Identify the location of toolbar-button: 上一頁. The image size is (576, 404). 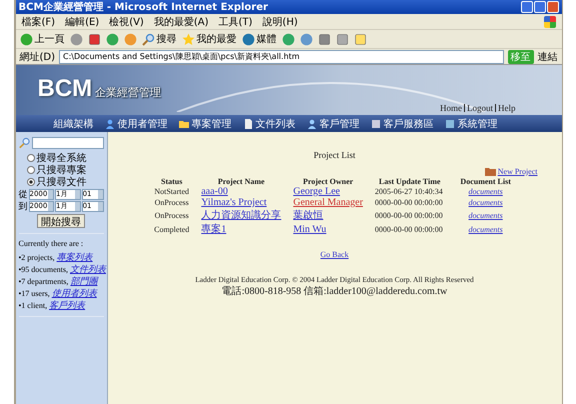
(42, 39).